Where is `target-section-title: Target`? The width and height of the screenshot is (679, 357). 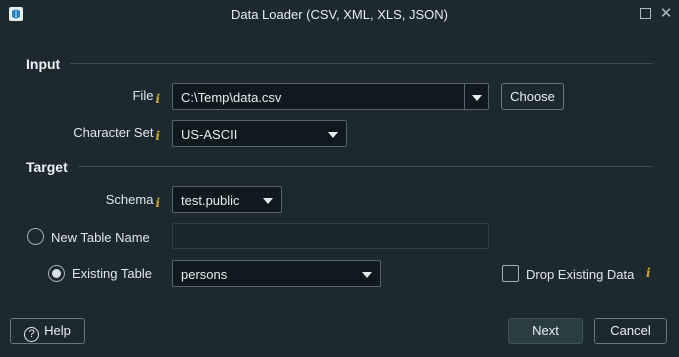
target-section-title: Target is located at coordinates (47, 167).